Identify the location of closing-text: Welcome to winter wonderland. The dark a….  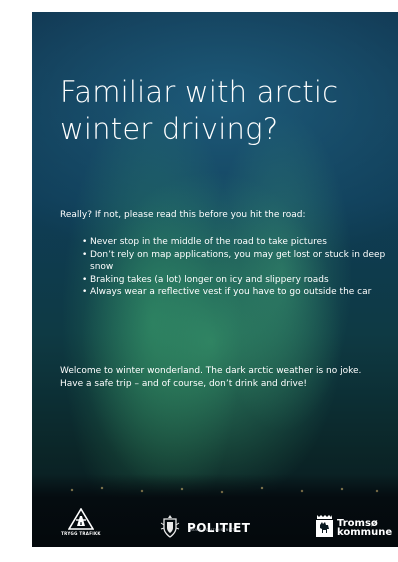
(211, 377).